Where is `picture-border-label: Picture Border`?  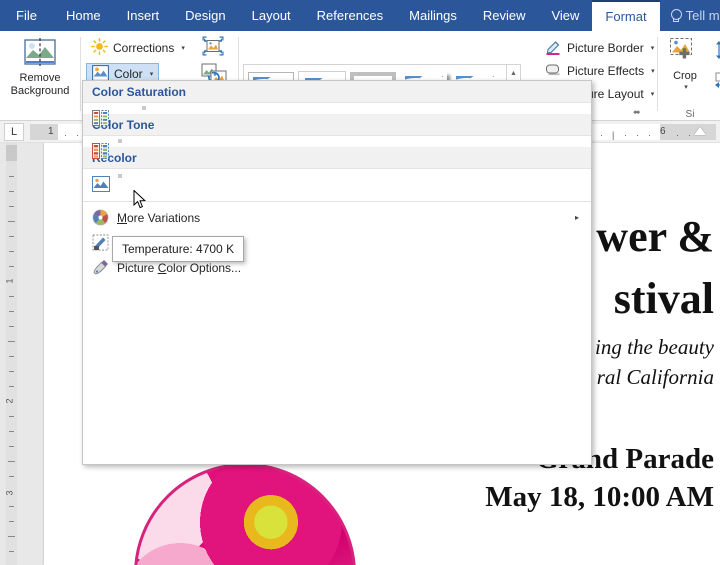 picture-border-label: Picture Border is located at coordinates (605, 48).